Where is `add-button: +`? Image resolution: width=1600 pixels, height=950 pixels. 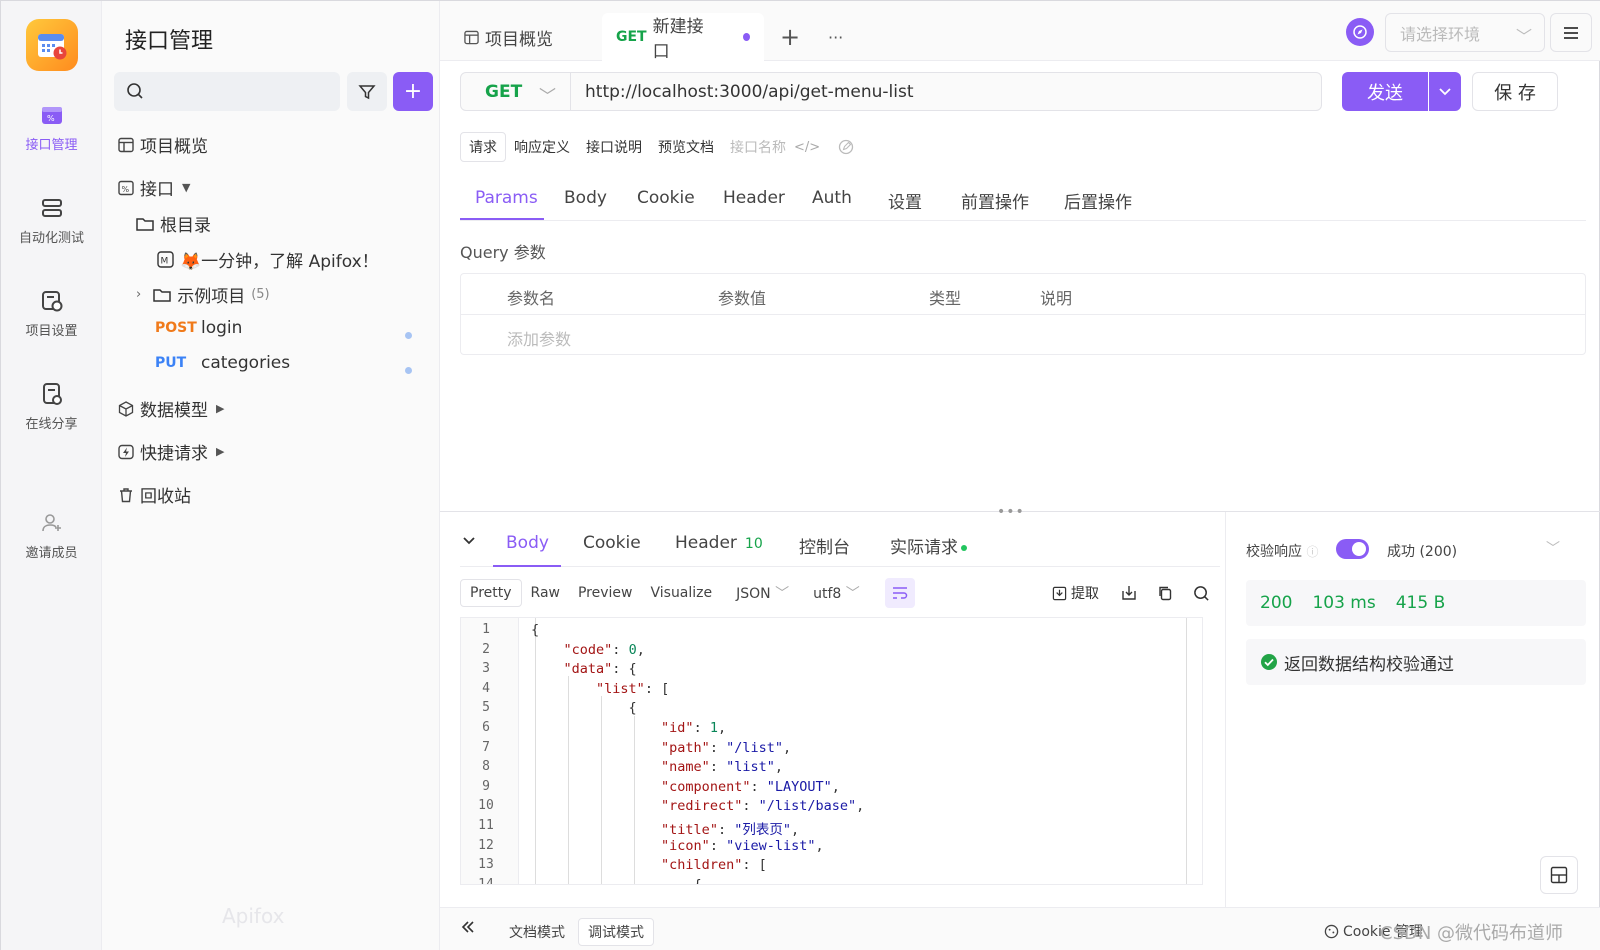 add-button: + is located at coordinates (413, 91).